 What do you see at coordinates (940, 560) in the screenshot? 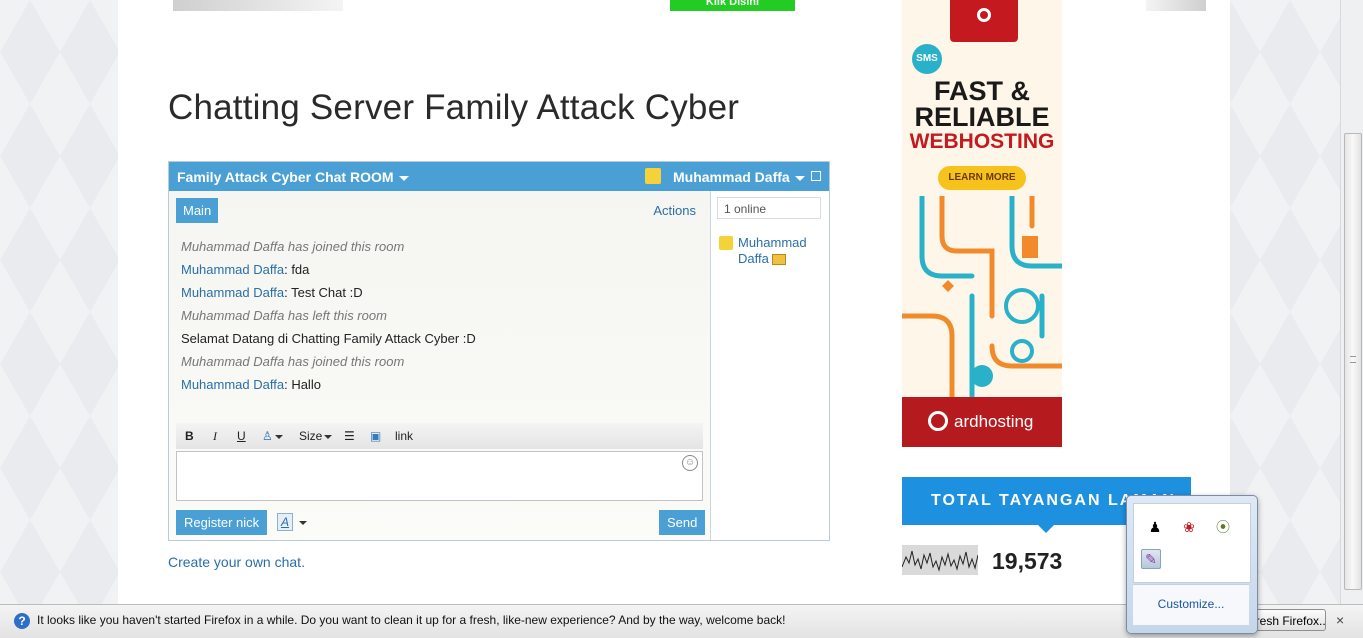
I see `views-sparkline` at bounding box center [940, 560].